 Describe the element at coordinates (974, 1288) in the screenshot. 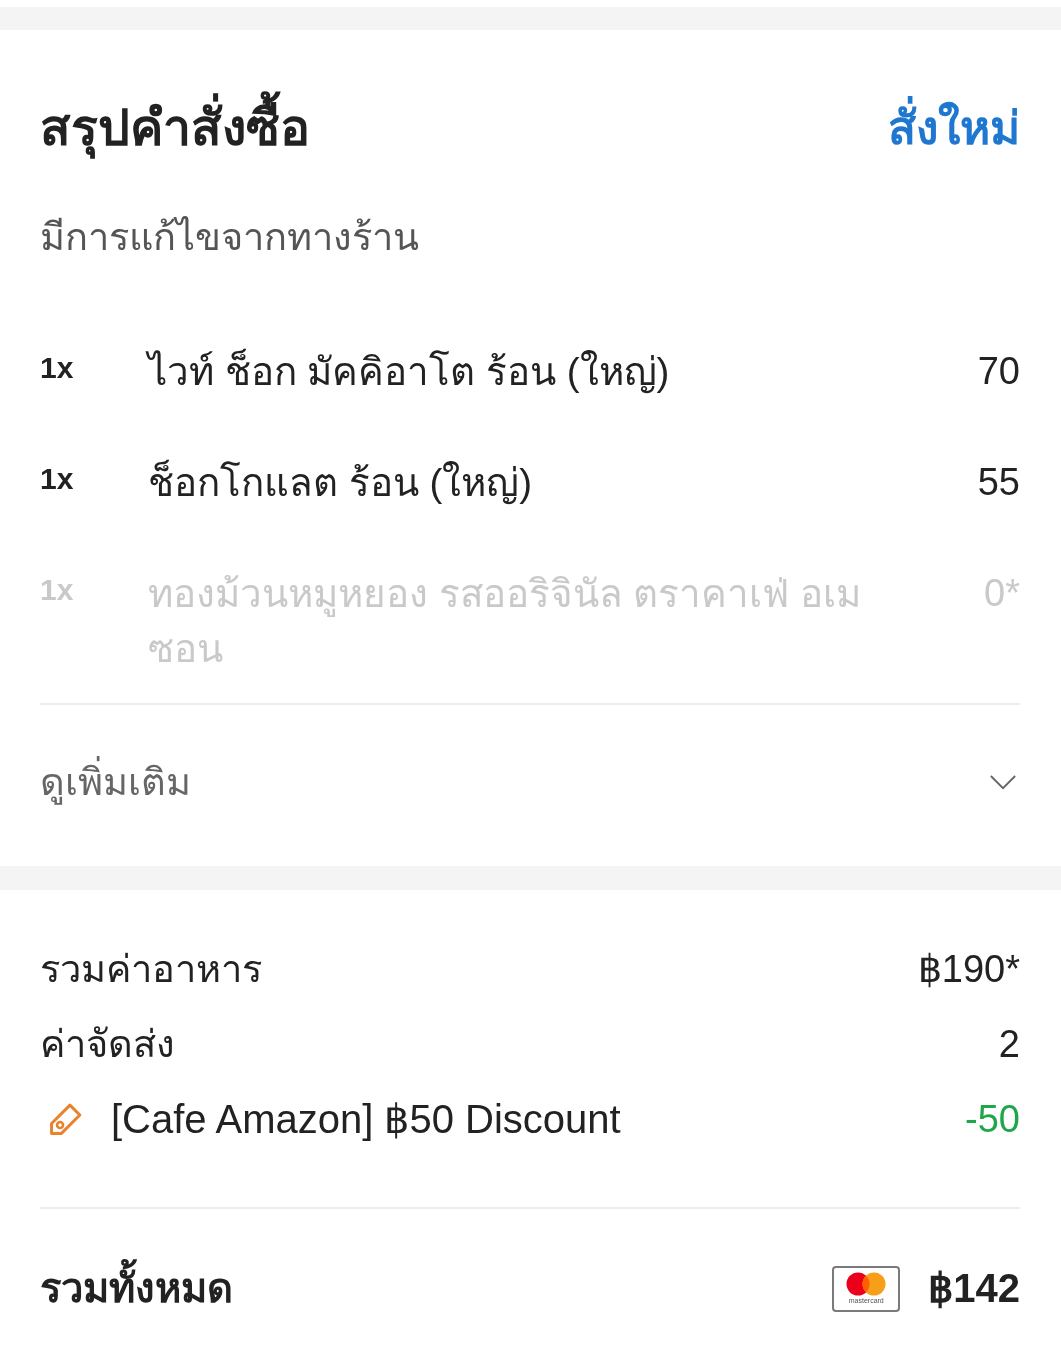

I see `grand-total-amount: ฿142` at that location.